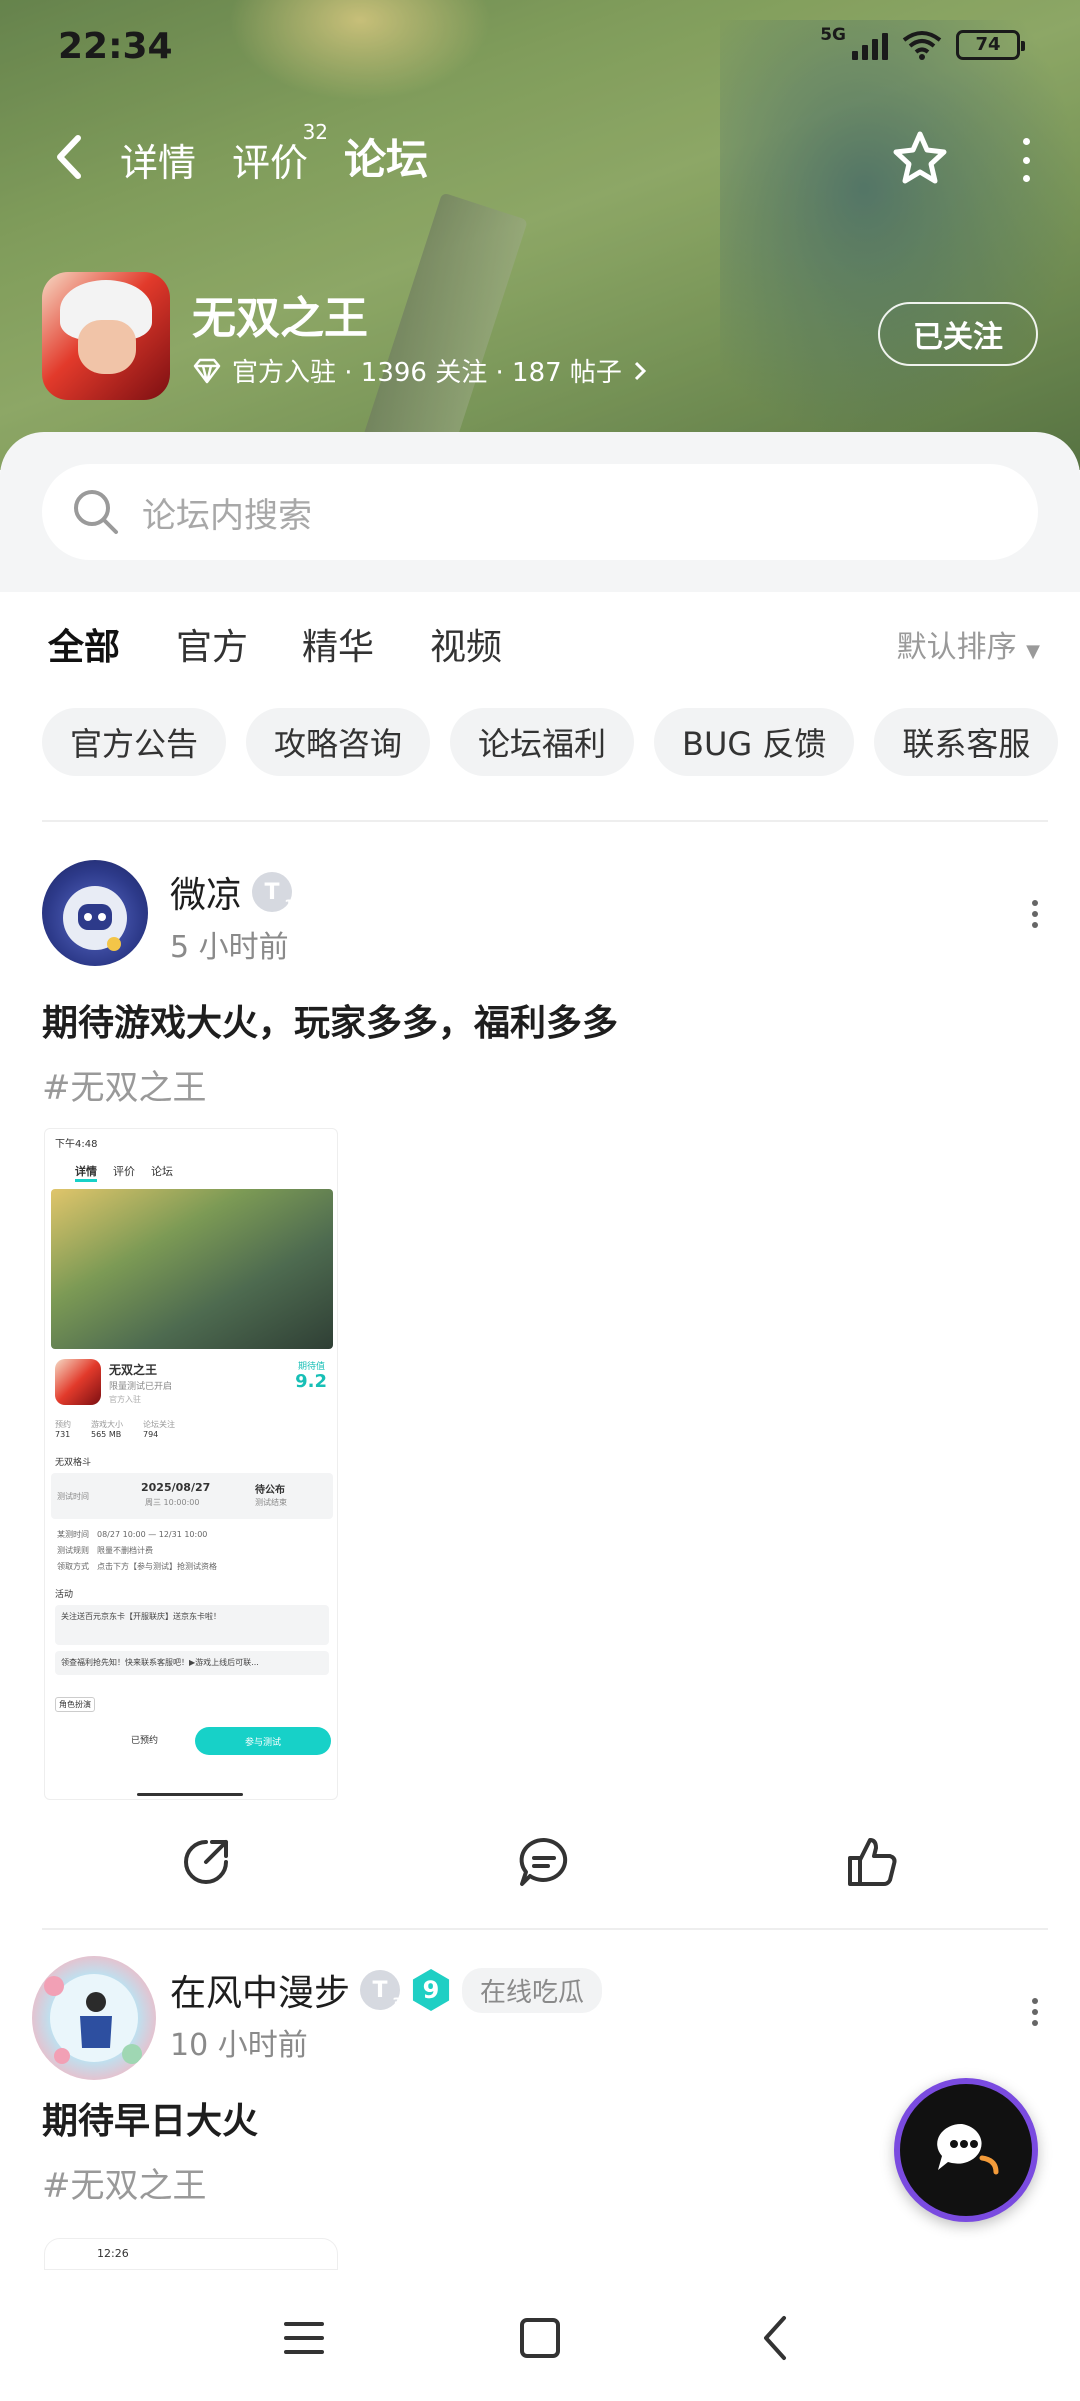  I want to click on post-actions, so click(540, 1872).